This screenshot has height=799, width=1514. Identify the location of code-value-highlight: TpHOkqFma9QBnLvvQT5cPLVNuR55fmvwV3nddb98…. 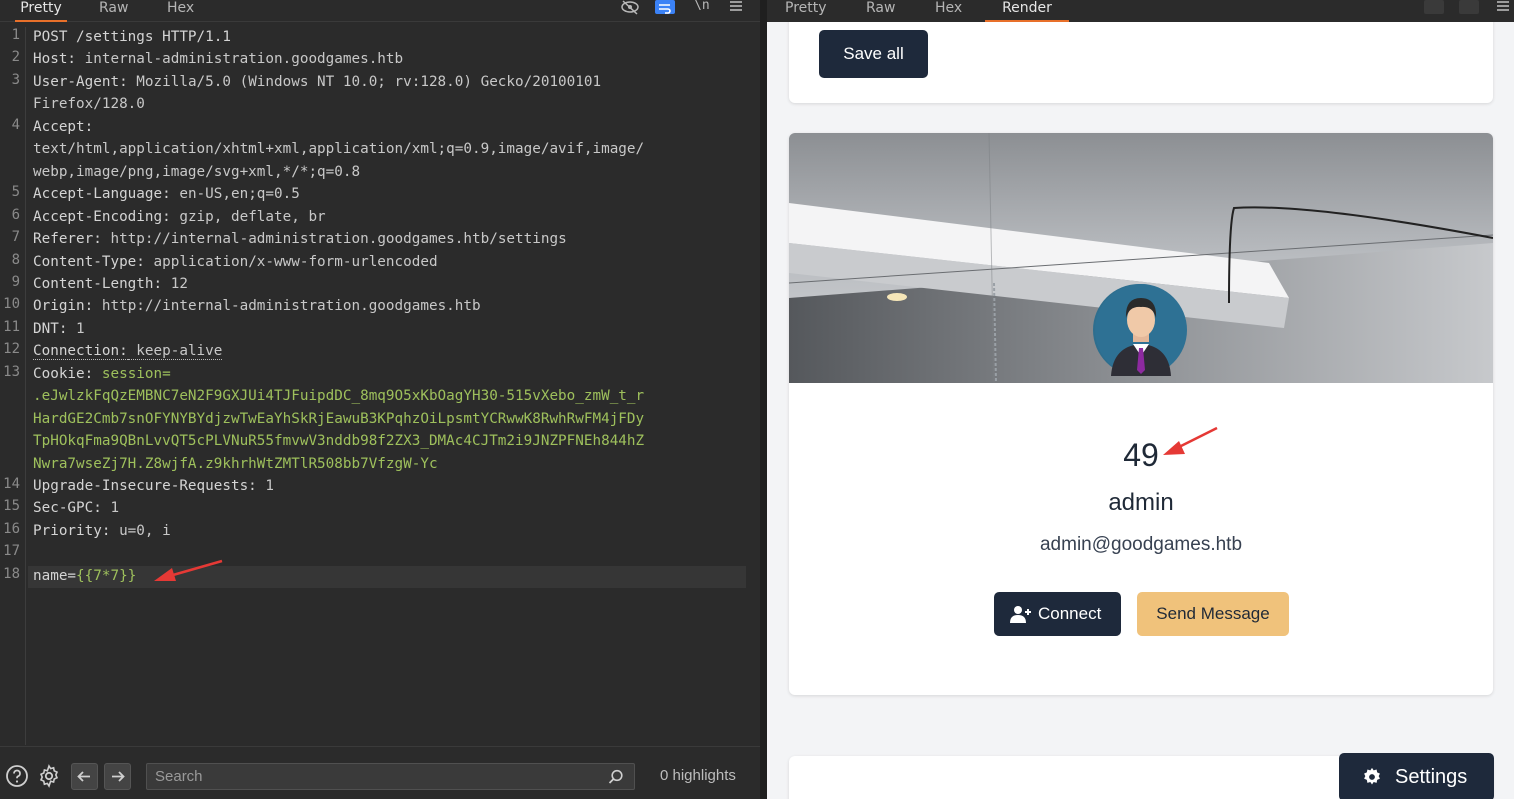
(339, 441).